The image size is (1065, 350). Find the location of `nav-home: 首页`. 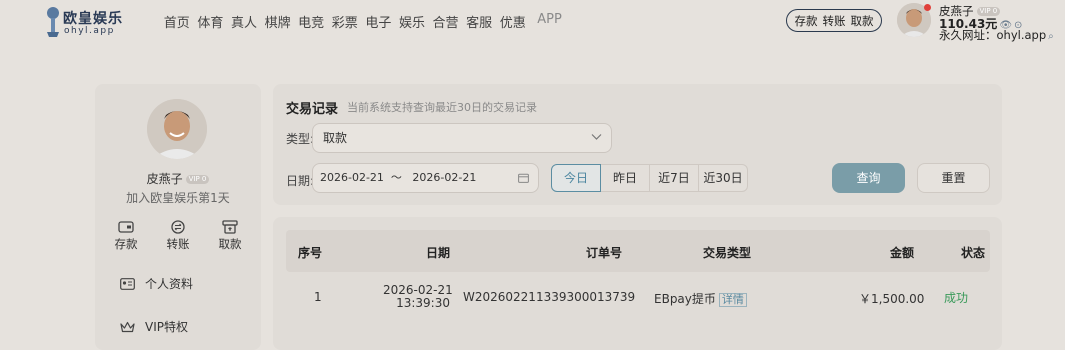

nav-home: 首页 is located at coordinates (177, 21).